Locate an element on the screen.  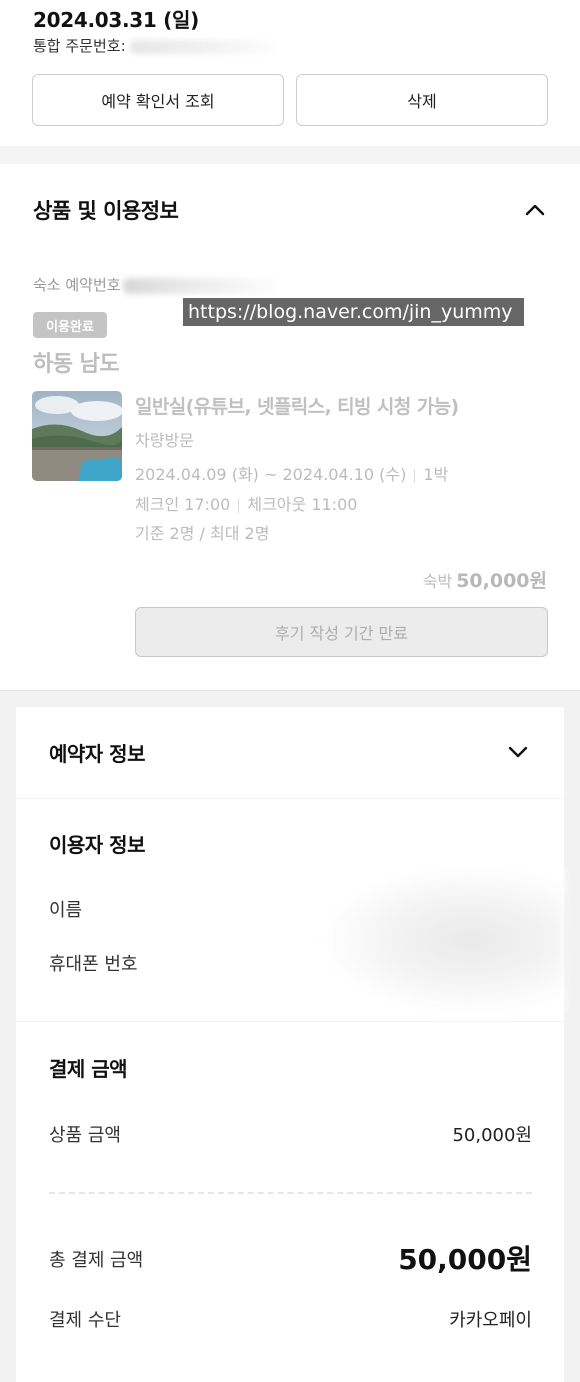
stay-dates-text: 2024.04.09 (화) ~ 2024.04.10 (수) is located at coordinates (271, 474).